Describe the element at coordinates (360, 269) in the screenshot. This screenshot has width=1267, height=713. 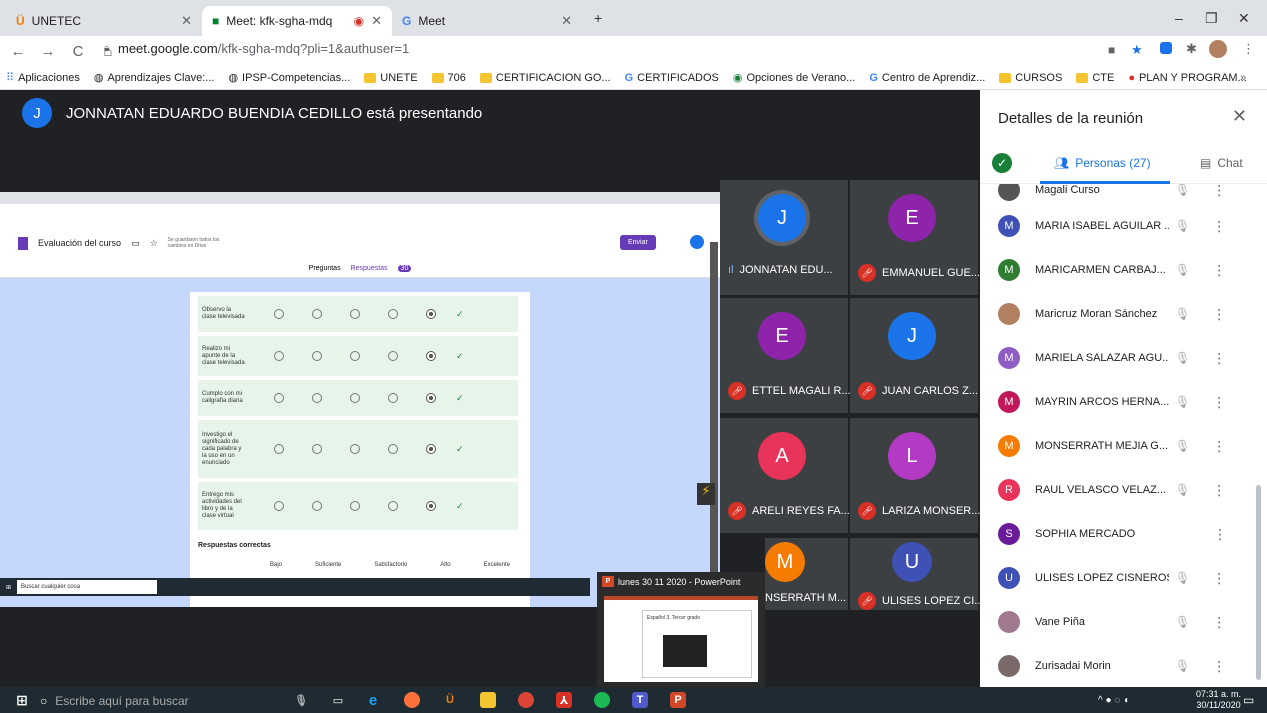
I see `form-tabs: Preguntas Respuestas 30` at that location.